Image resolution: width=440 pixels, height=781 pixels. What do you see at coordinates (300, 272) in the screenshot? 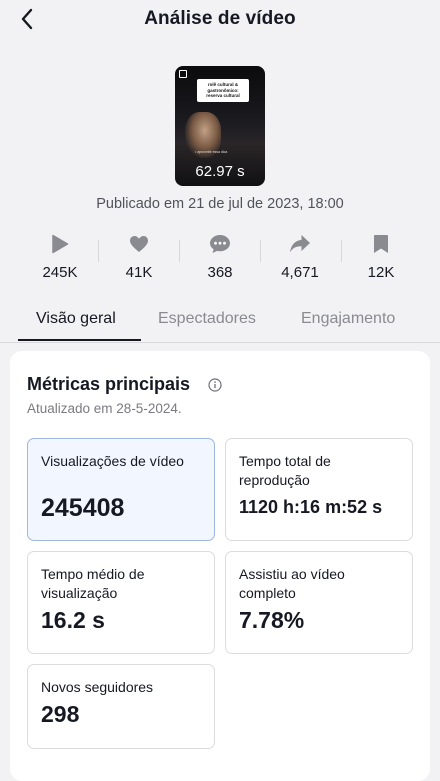
I see `stat-value: 4,671` at bounding box center [300, 272].